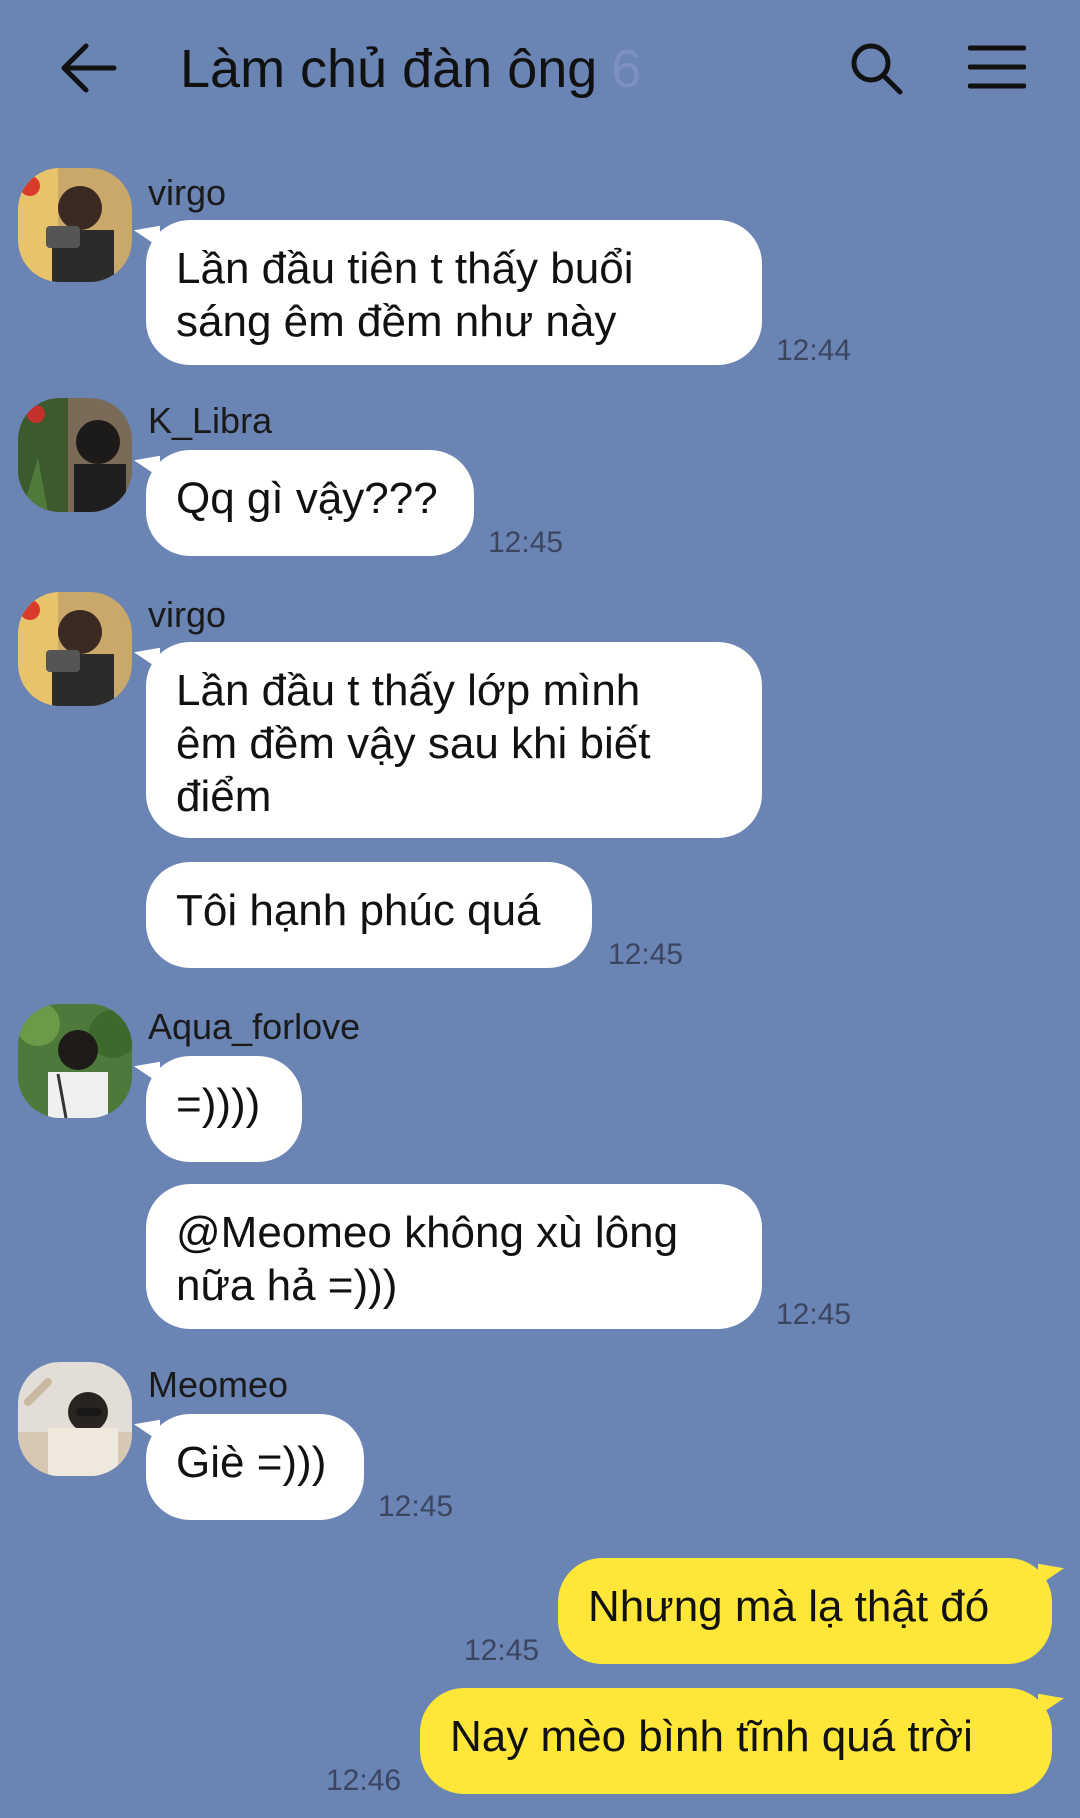 The width and height of the screenshot is (1080, 1818). I want to click on message-bubble: Qq gì vậy???, so click(310, 503).